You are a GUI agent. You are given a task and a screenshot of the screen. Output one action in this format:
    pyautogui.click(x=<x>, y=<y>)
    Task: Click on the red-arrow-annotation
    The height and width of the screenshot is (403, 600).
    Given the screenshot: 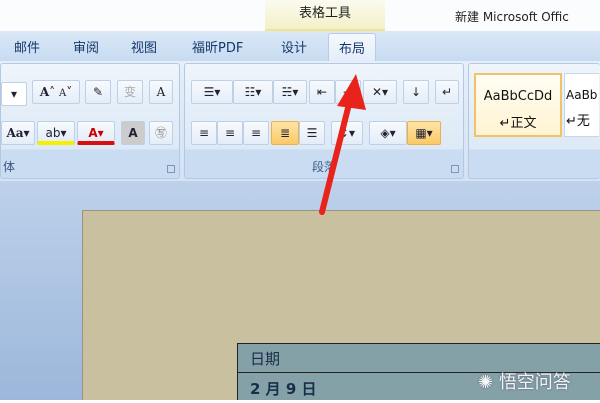 What is the action you would take?
    pyautogui.click(x=342, y=144)
    